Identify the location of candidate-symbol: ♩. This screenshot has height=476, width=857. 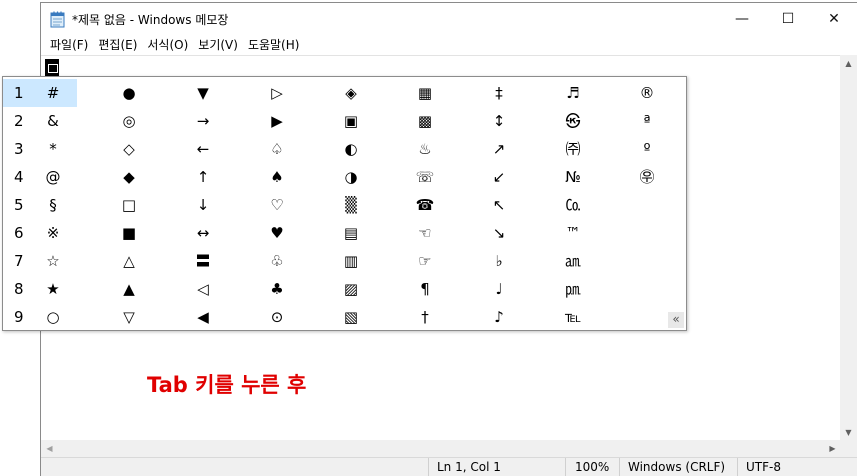
(499, 289).